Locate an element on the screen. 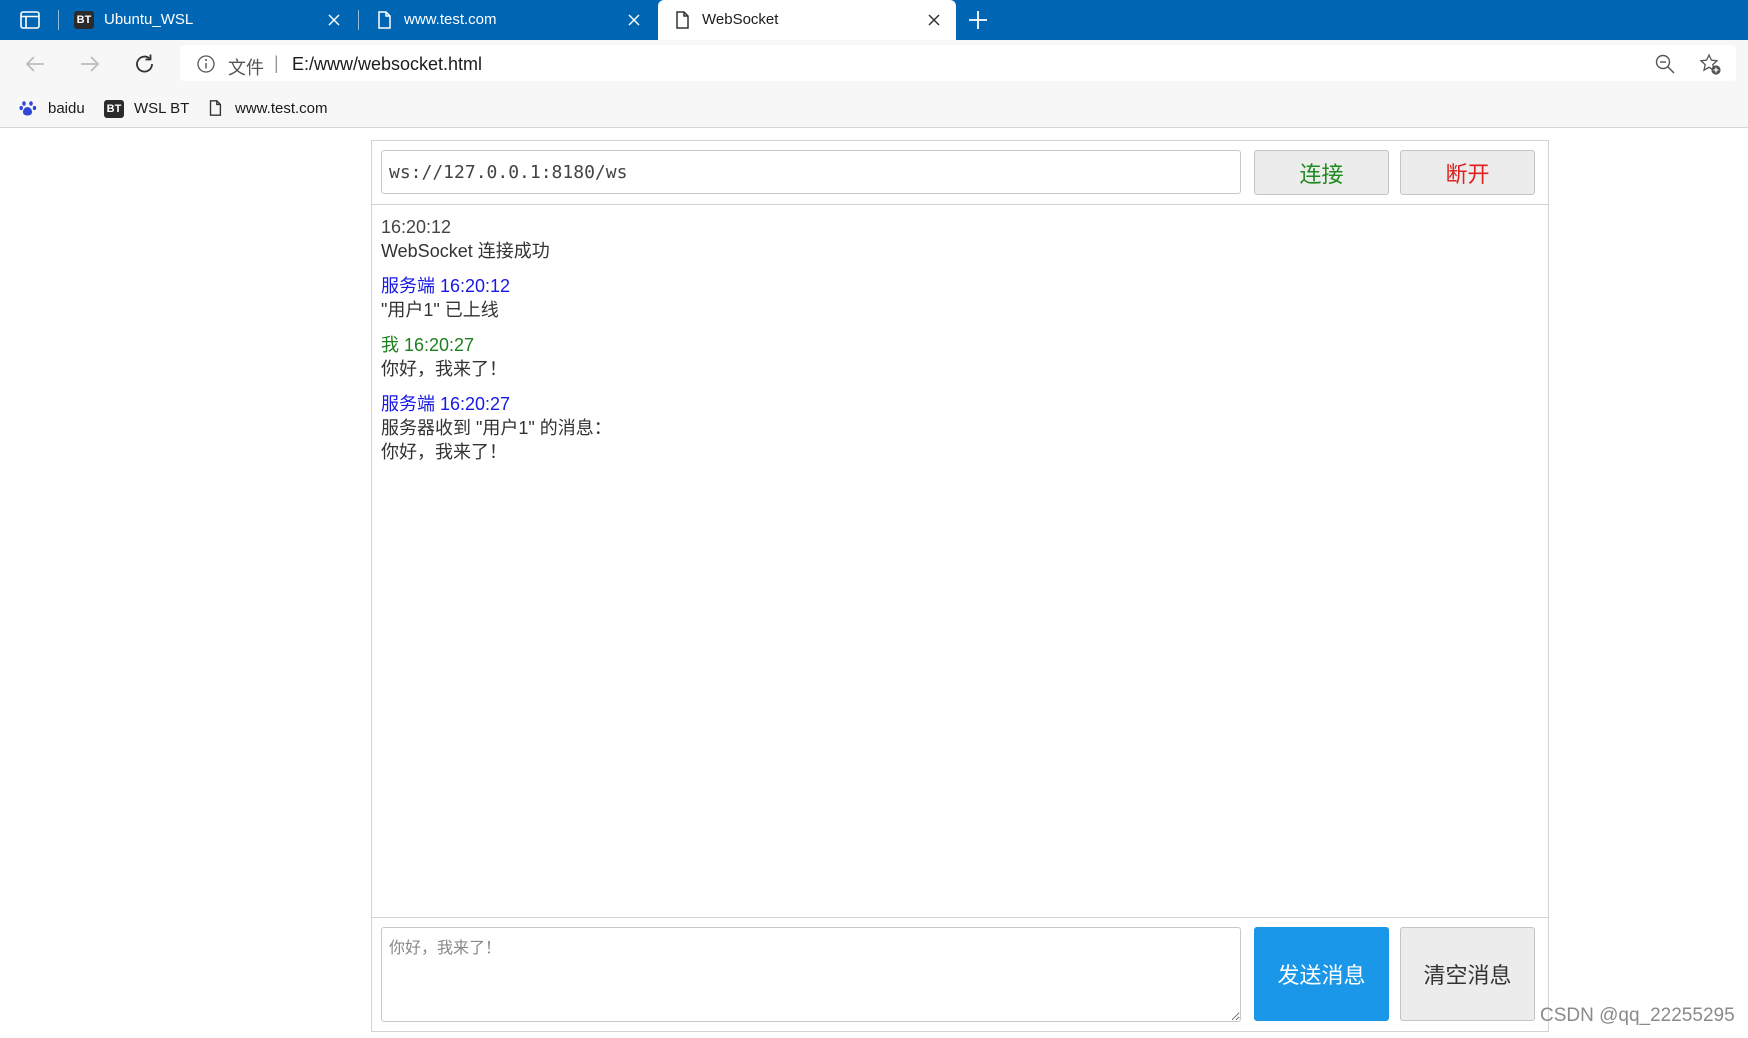 The height and width of the screenshot is (1038, 1748). compose-row: 发送消息 清空消息 is located at coordinates (960, 974).